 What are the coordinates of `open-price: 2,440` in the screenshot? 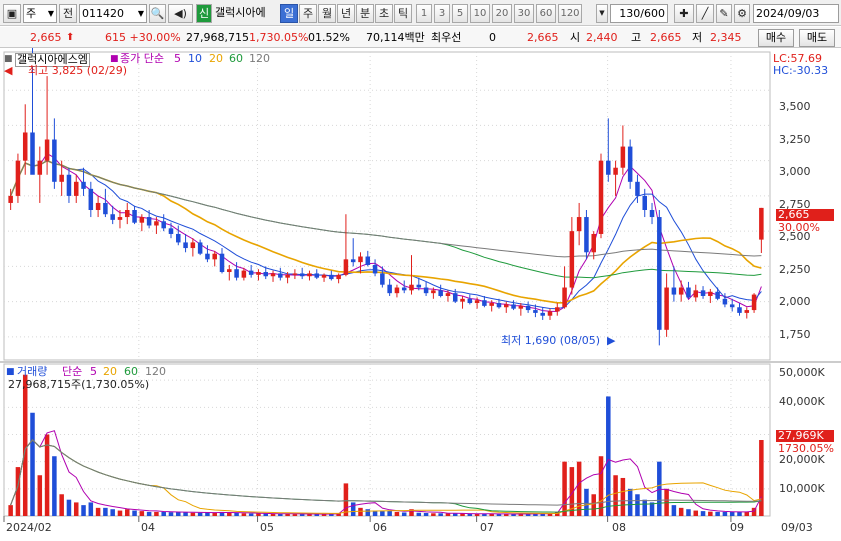 It's located at (602, 37).